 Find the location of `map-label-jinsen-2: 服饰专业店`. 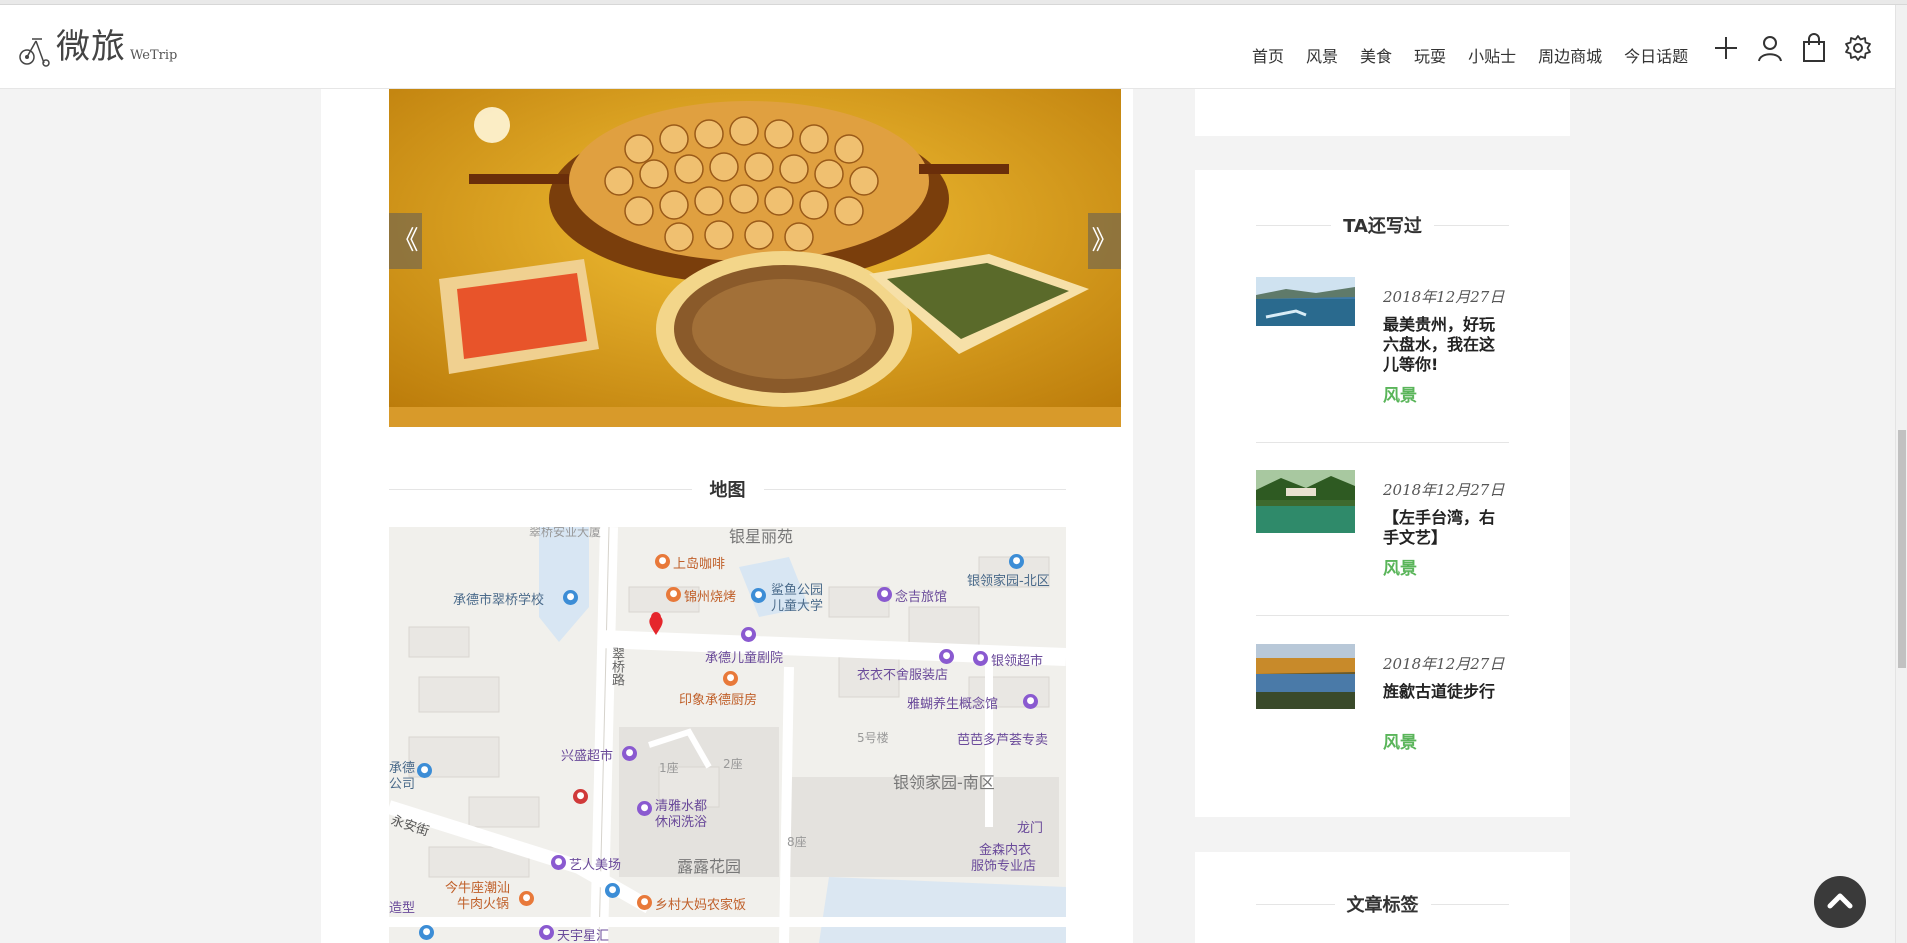

map-label-jinsen-2: 服饰专业店 is located at coordinates (1004, 866).